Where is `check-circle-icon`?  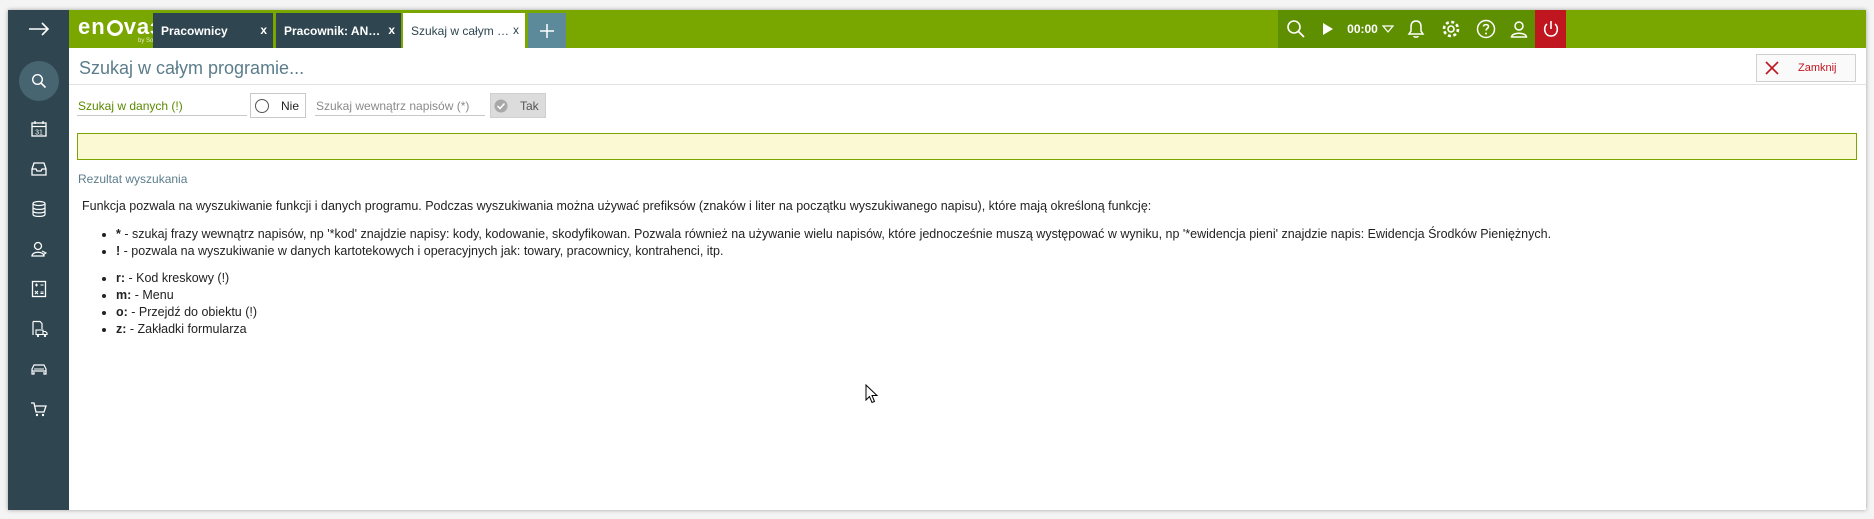 check-circle-icon is located at coordinates (501, 105).